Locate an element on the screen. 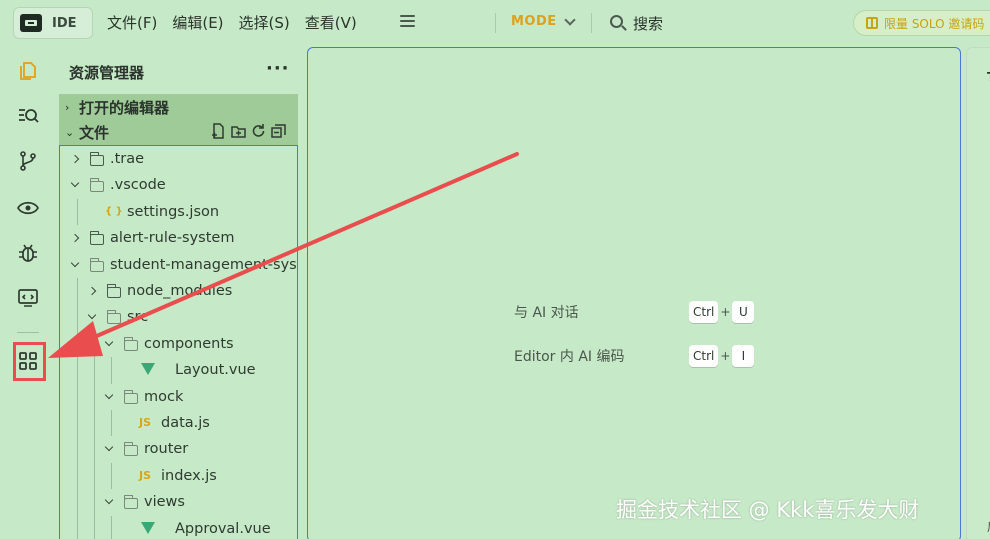 The image size is (990, 539). tree-file-row: JS data.js is located at coordinates (178, 423).